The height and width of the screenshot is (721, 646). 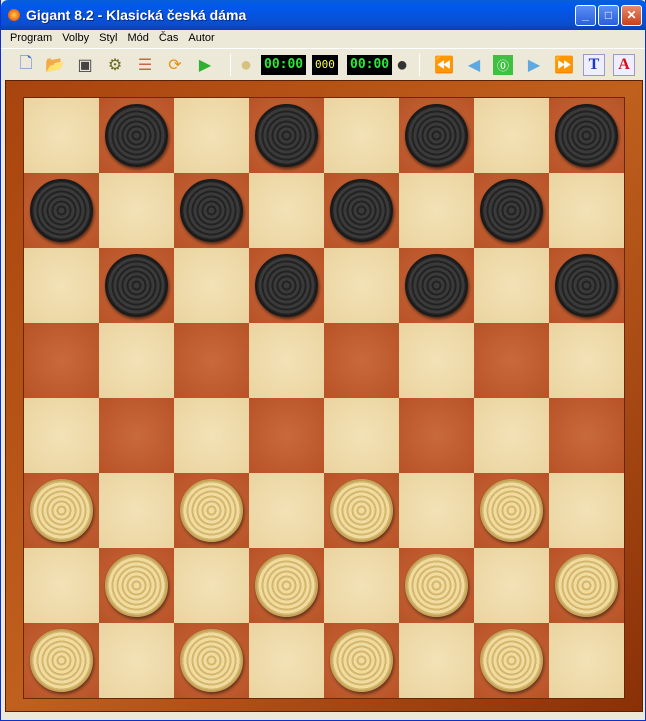 What do you see at coordinates (201, 39) in the screenshot?
I see `menu-autor: Autor` at bounding box center [201, 39].